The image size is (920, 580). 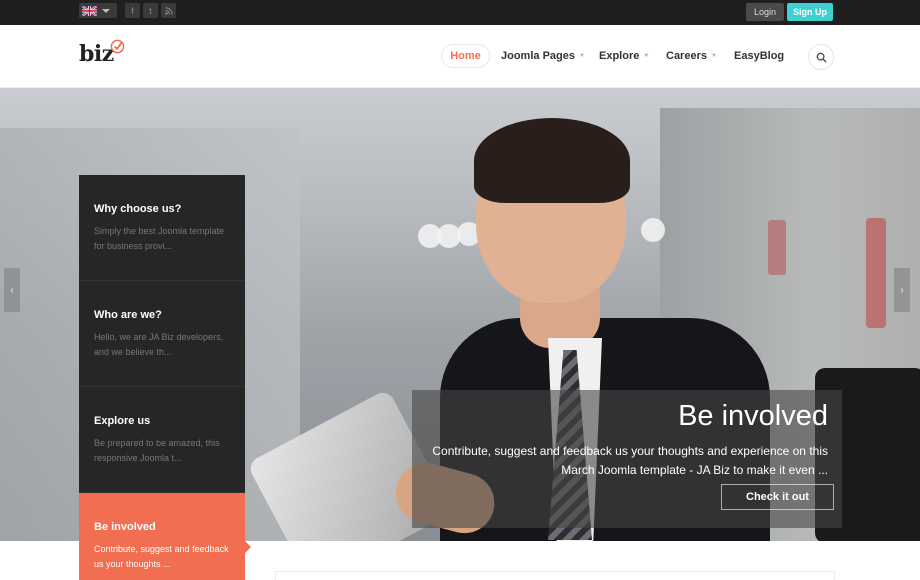 What do you see at coordinates (460, 12) in the screenshot?
I see `top-bar: f t Login Sign Up` at bounding box center [460, 12].